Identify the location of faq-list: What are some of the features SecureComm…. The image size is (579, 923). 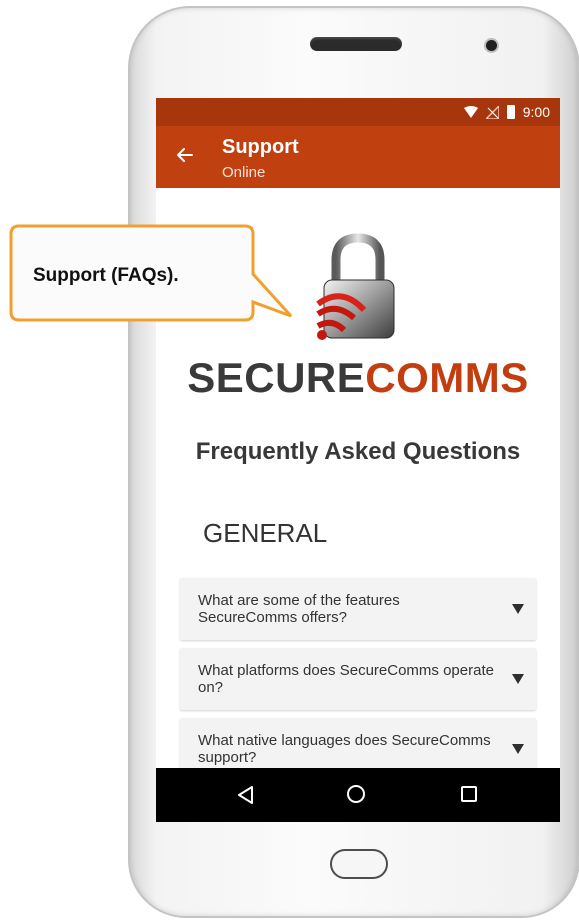
(358, 683).